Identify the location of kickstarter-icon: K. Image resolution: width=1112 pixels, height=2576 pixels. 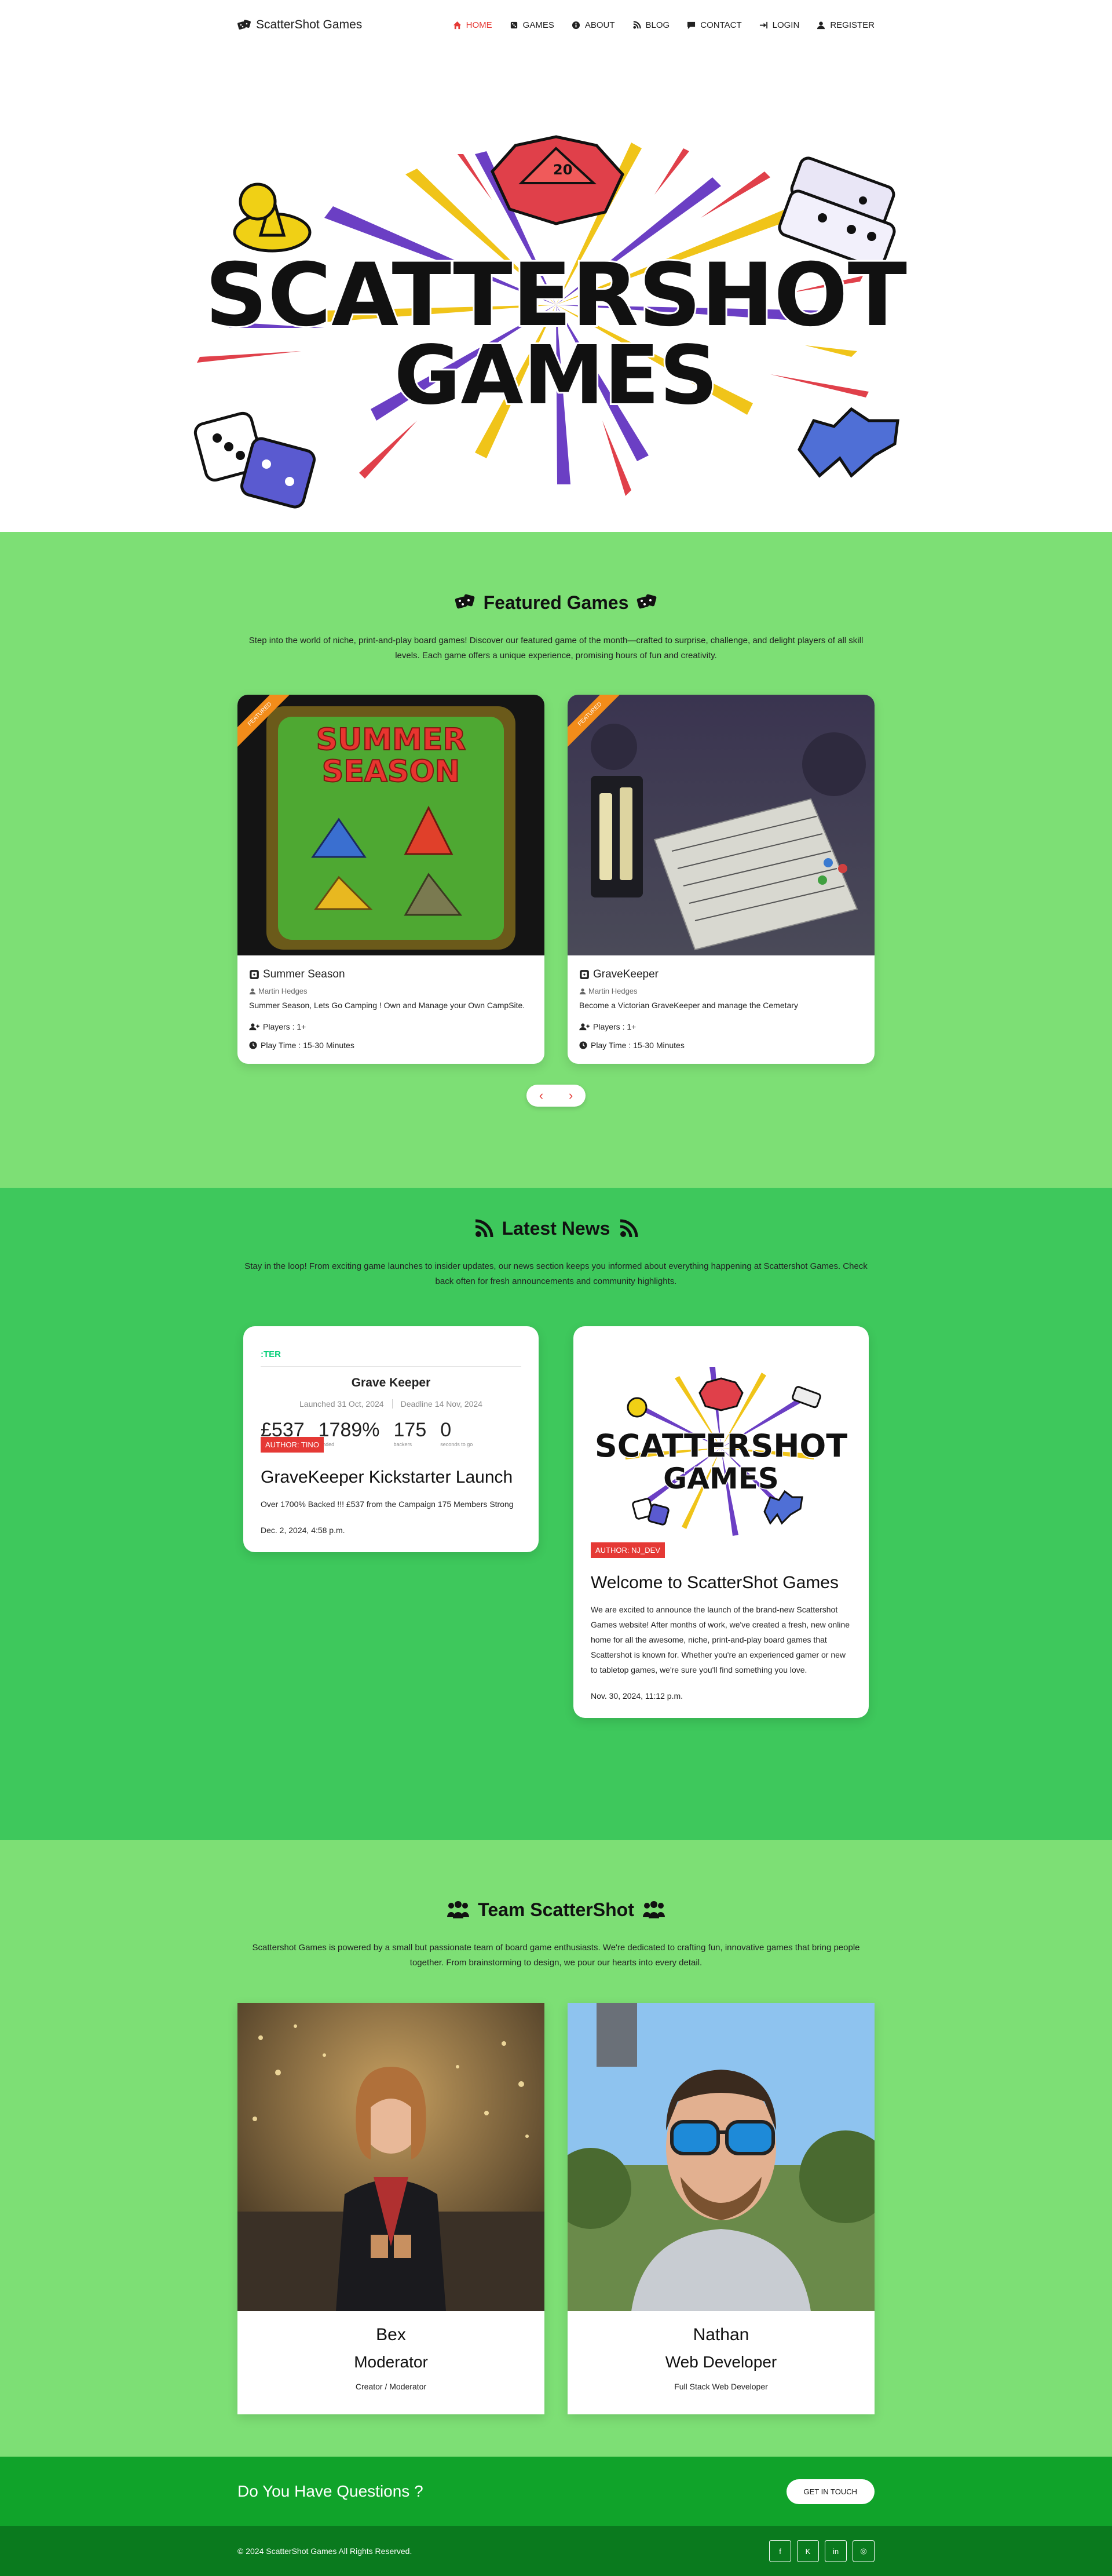
(808, 2551).